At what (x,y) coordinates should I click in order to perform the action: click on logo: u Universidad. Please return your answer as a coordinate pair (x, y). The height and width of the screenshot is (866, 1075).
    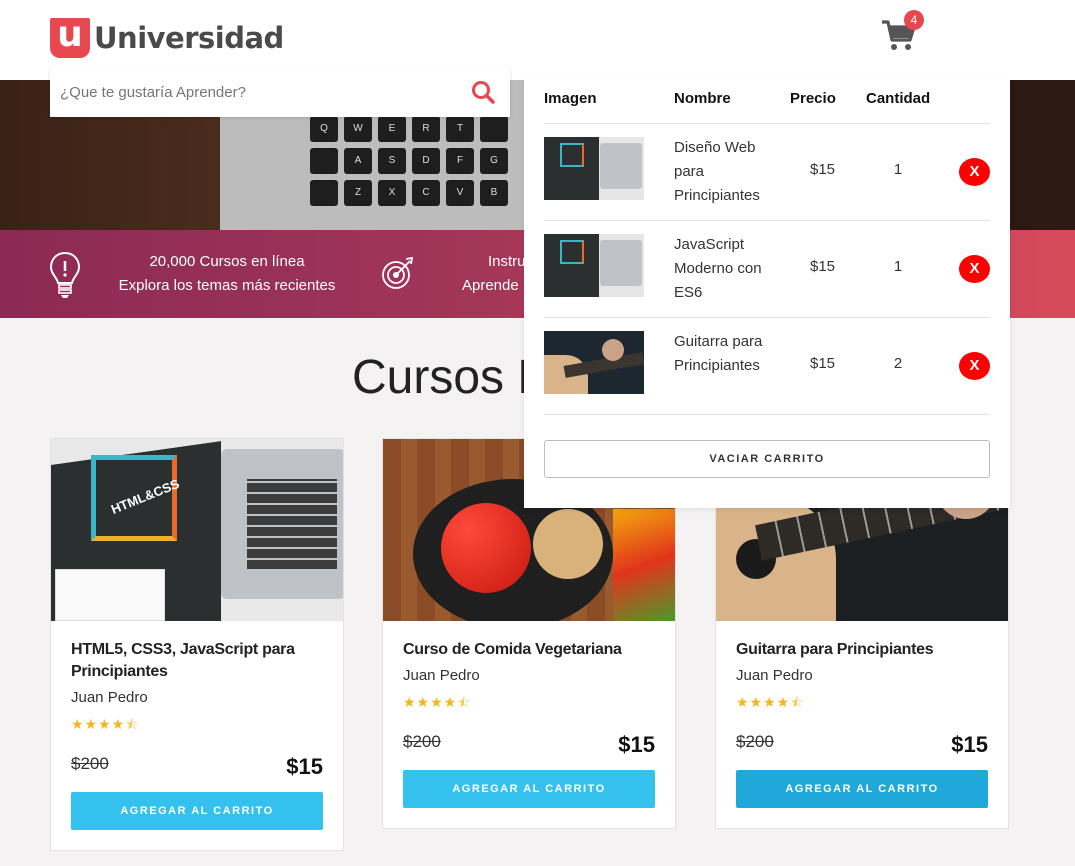
    Looking at the image, I should click on (167, 37).